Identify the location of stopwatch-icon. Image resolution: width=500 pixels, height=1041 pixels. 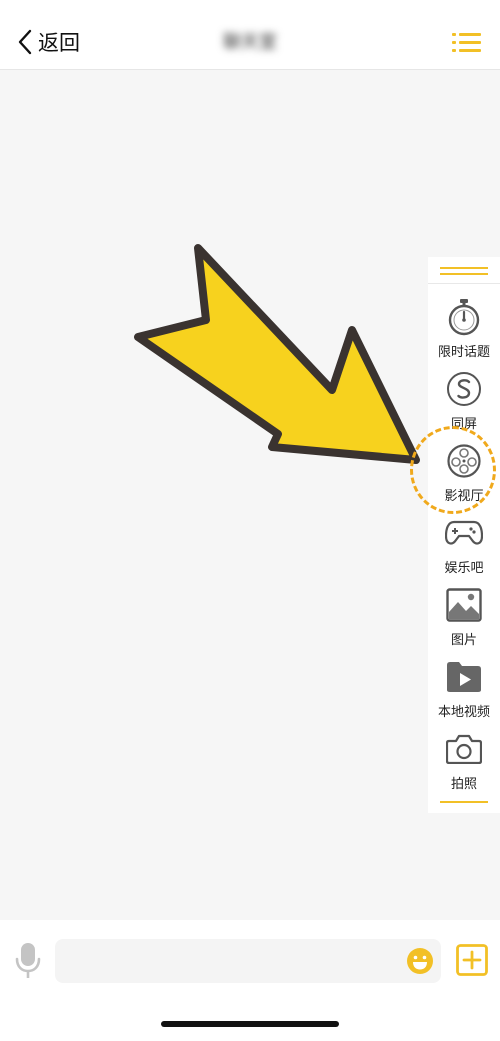
(464, 317).